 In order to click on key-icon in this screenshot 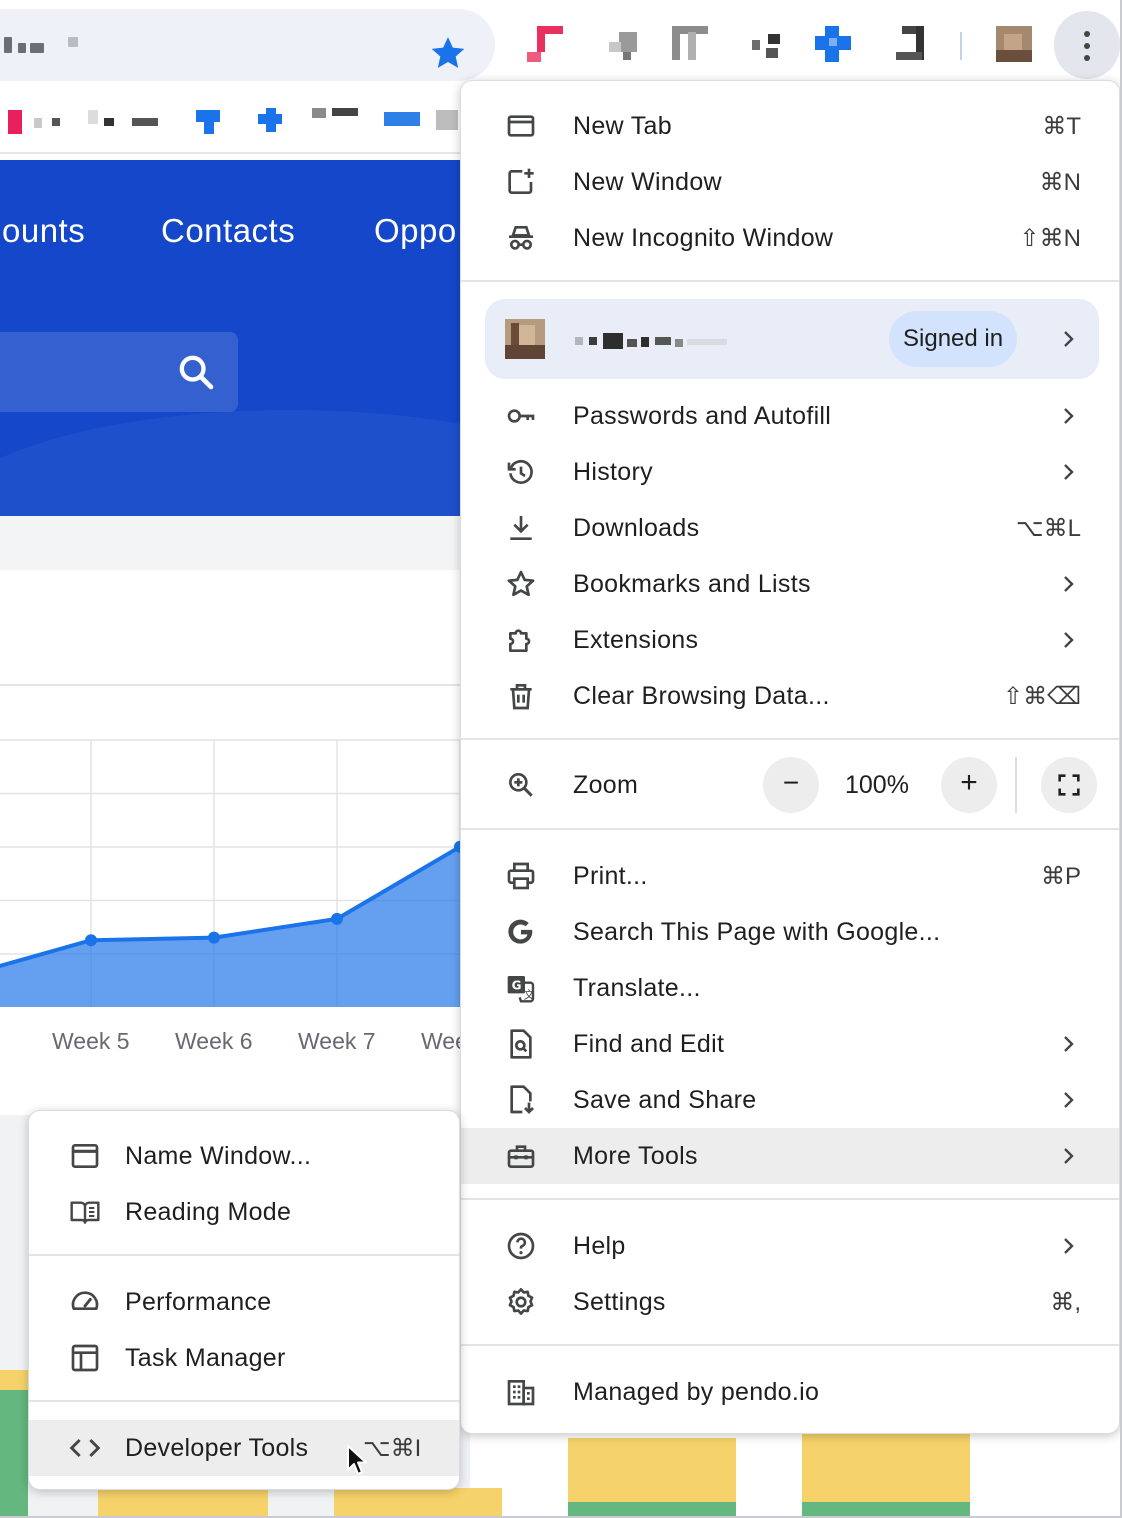, I will do `click(521, 416)`.